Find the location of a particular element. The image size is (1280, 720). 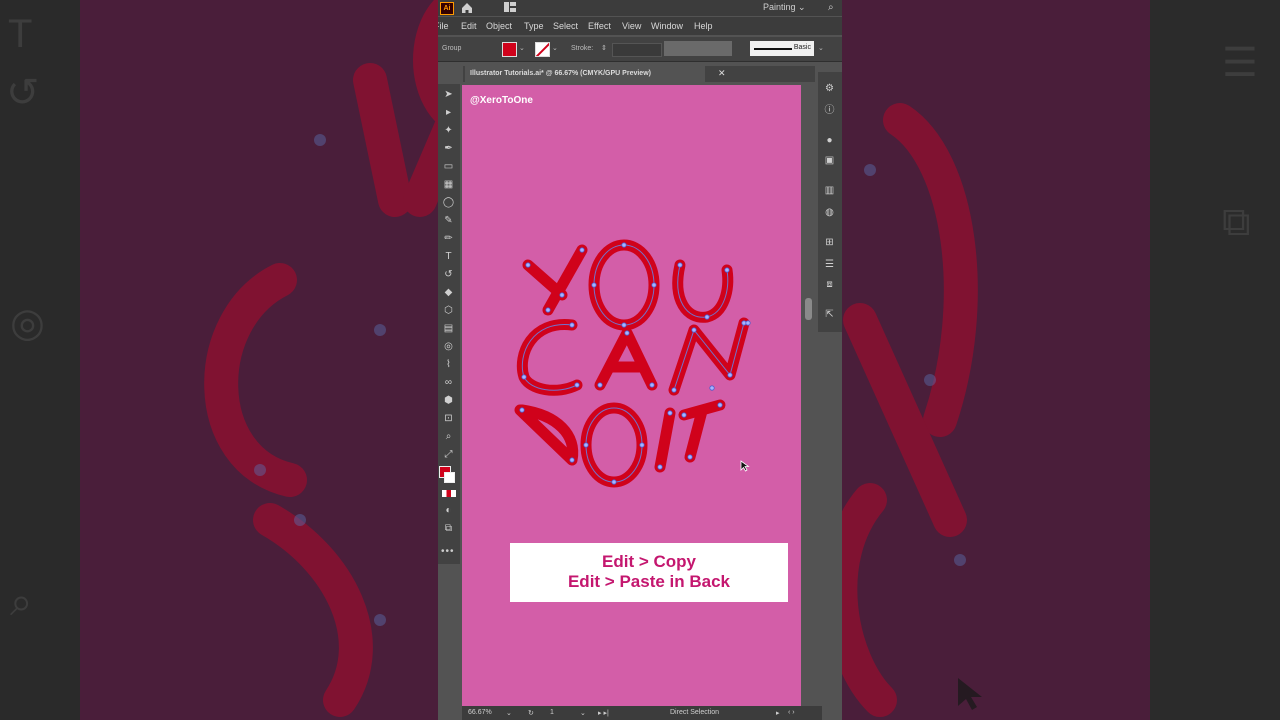

brush-preview-line is located at coordinates (773, 49).